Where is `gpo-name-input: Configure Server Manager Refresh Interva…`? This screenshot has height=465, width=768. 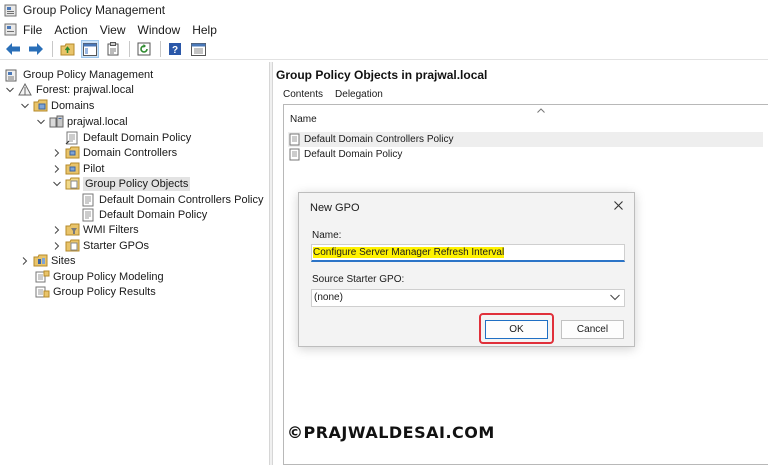 gpo-name-input: Configure Server Manager Refresh Interva… is located at coordinates (468, 253).